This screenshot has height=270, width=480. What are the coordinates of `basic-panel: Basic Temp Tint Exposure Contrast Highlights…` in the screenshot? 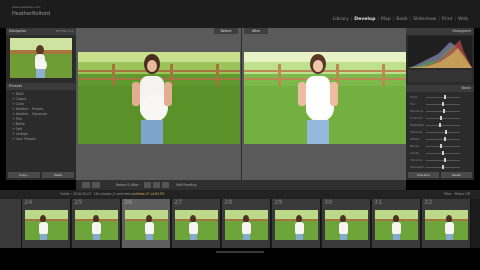 It's located at (440, 127).